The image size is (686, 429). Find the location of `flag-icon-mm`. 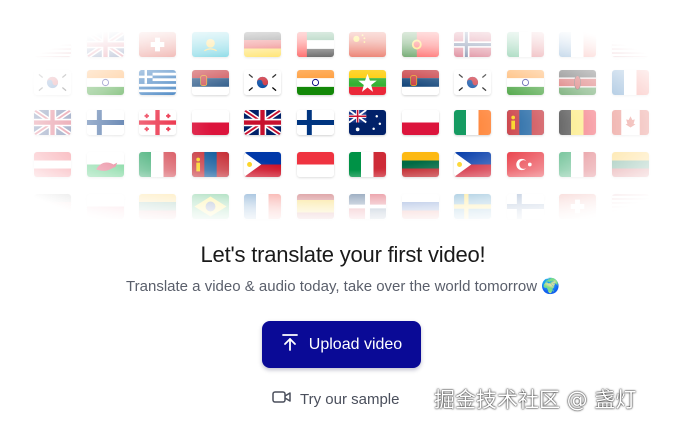

flag-icon-mm is located at coordinates (367, 82).